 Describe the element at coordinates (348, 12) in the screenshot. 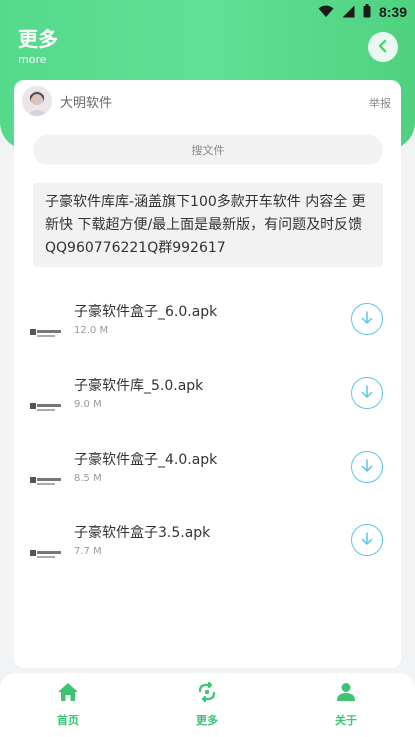

I see `signal-icon` at that location.